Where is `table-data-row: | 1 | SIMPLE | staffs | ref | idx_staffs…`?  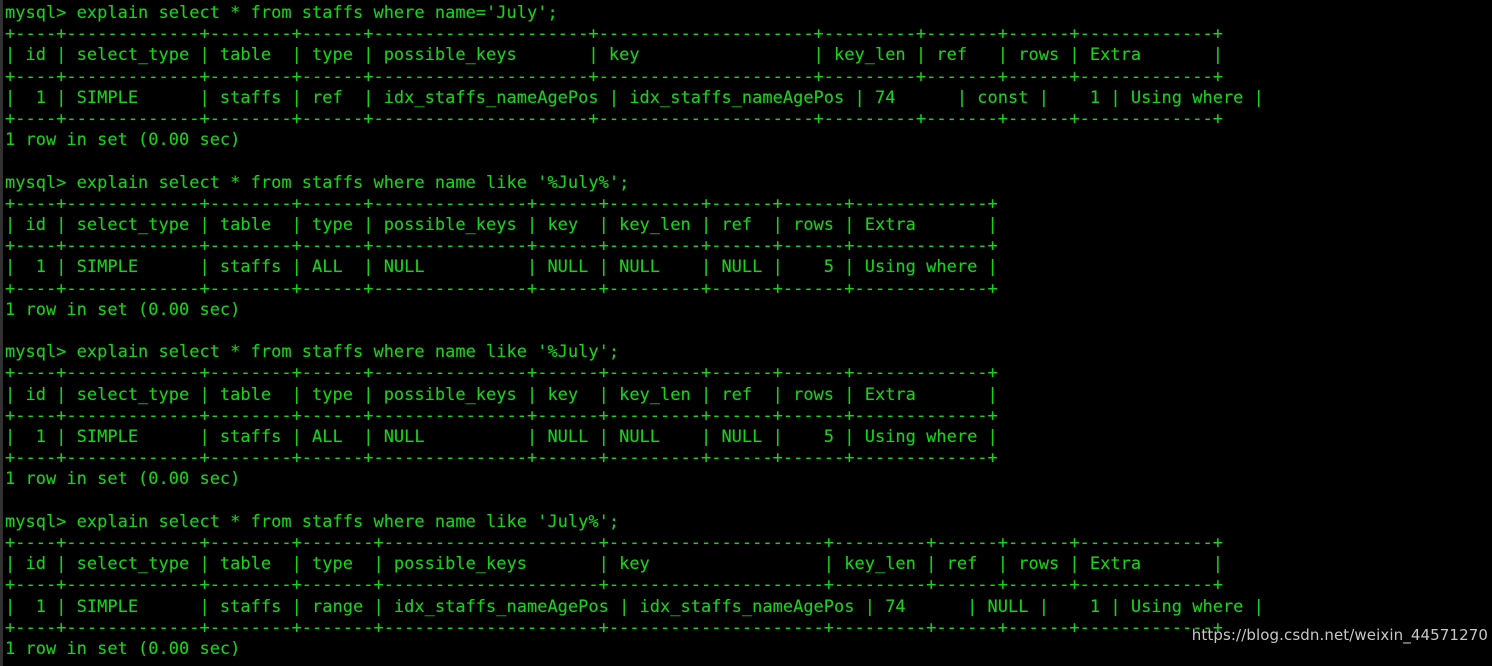 table-data-row: | 1 | SIMPLE | staffs | ref | idx_staffs… is located at coordinates (634, 97).